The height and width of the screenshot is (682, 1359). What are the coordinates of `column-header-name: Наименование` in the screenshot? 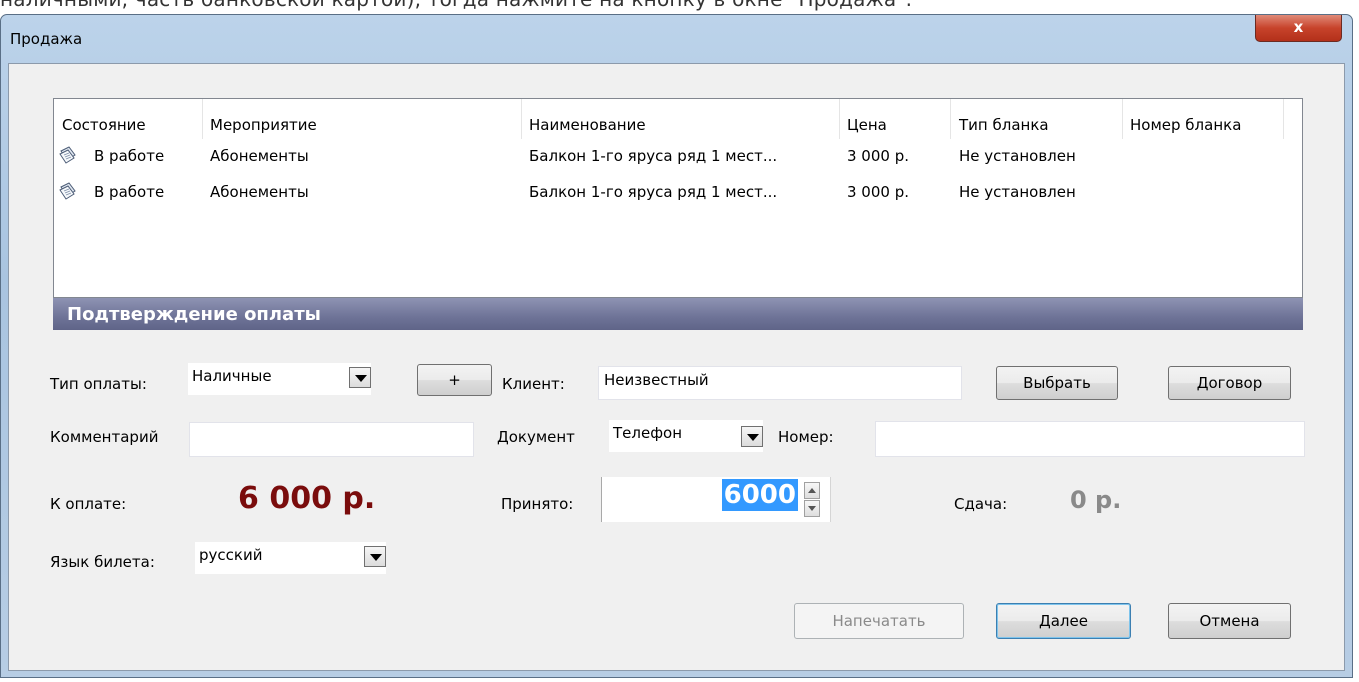 It's located at (587, 125).